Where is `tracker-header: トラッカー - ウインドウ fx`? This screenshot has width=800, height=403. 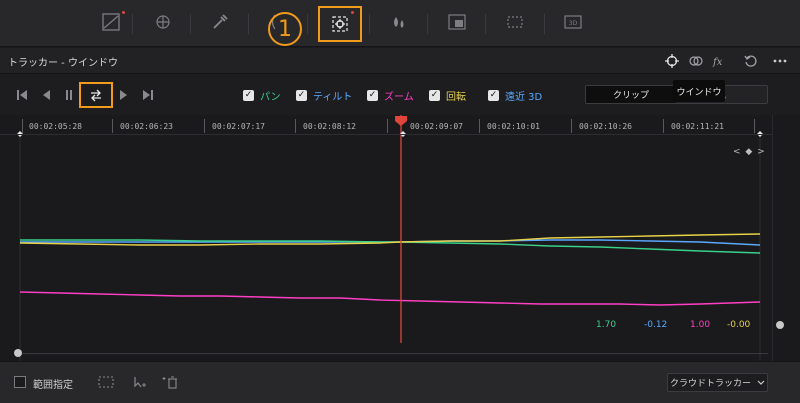
tracker-header: トラッカー - ウインドウ fx is located at coordinates (400, 61).